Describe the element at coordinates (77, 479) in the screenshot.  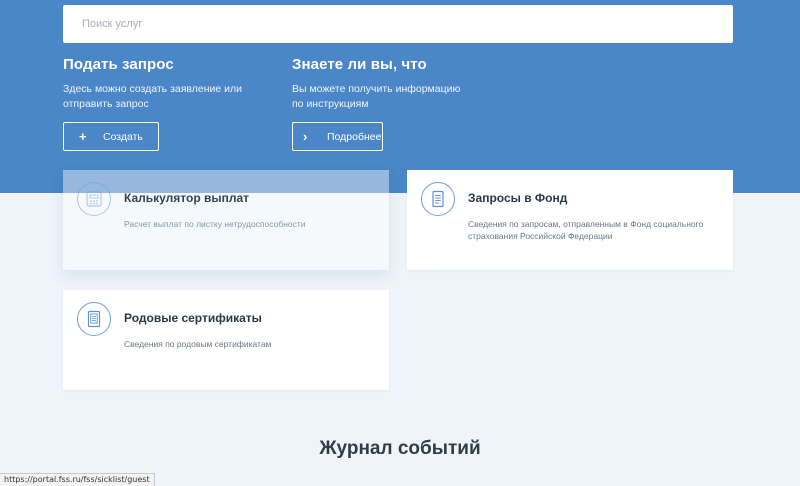
I see `status-bar-url: https://portal.fss.ru/fss/sicklist/guest` at that location.